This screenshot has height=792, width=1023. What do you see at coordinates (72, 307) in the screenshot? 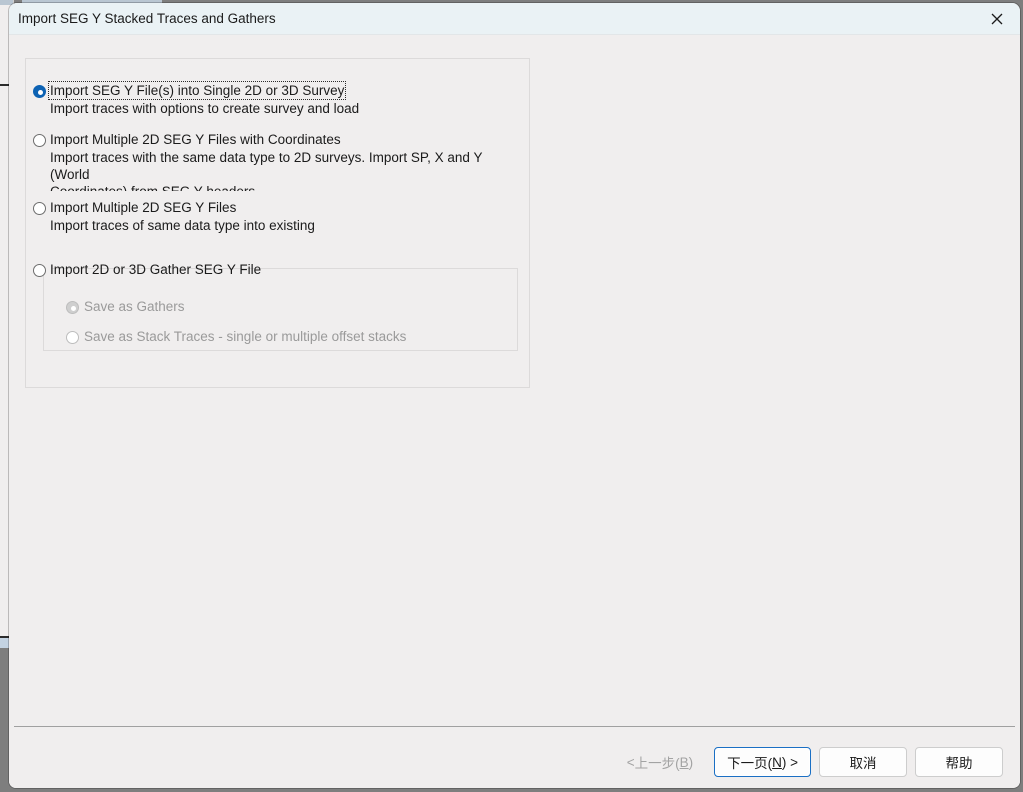
I see `radio-indicator-selected-disabled` at bounding box center [72, 307].